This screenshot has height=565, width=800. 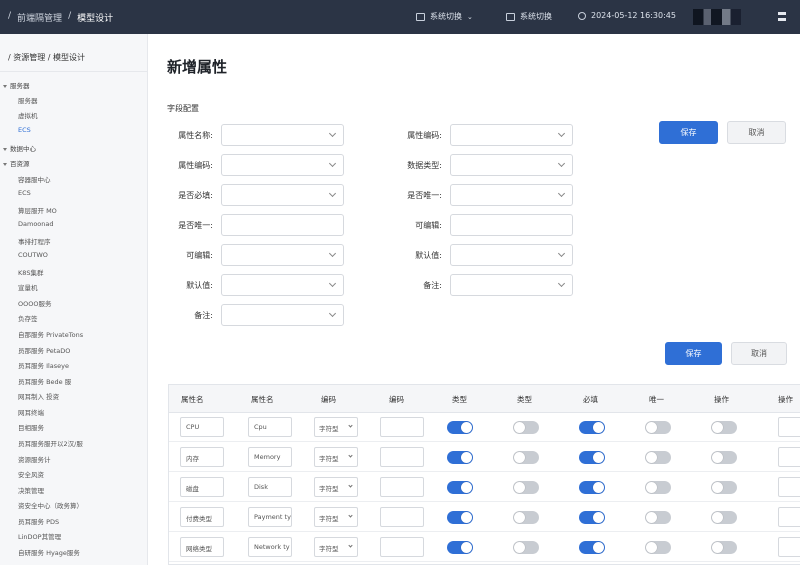 I want to click on attribute-code-input: Memory, so click(x=270, y=457).